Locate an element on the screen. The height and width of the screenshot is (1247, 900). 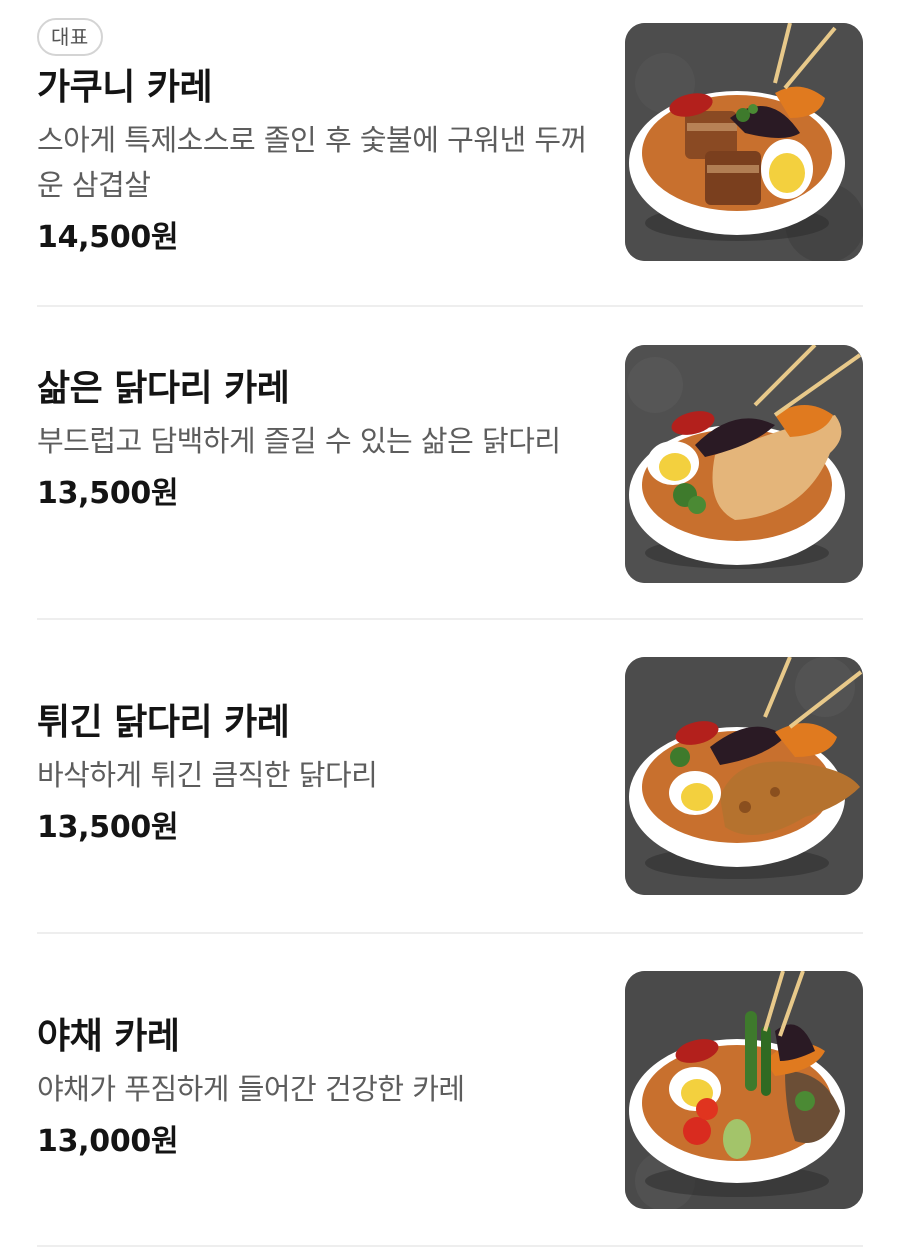
signature-badge: 대표 is located at coordinates (70, 37).